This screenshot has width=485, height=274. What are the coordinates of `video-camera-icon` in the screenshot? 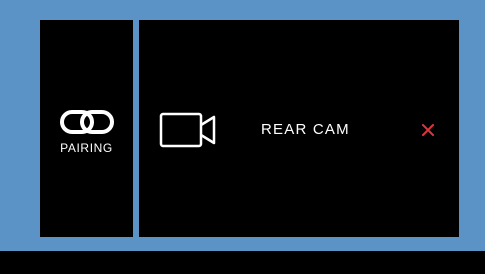 It's located at (187, 130).